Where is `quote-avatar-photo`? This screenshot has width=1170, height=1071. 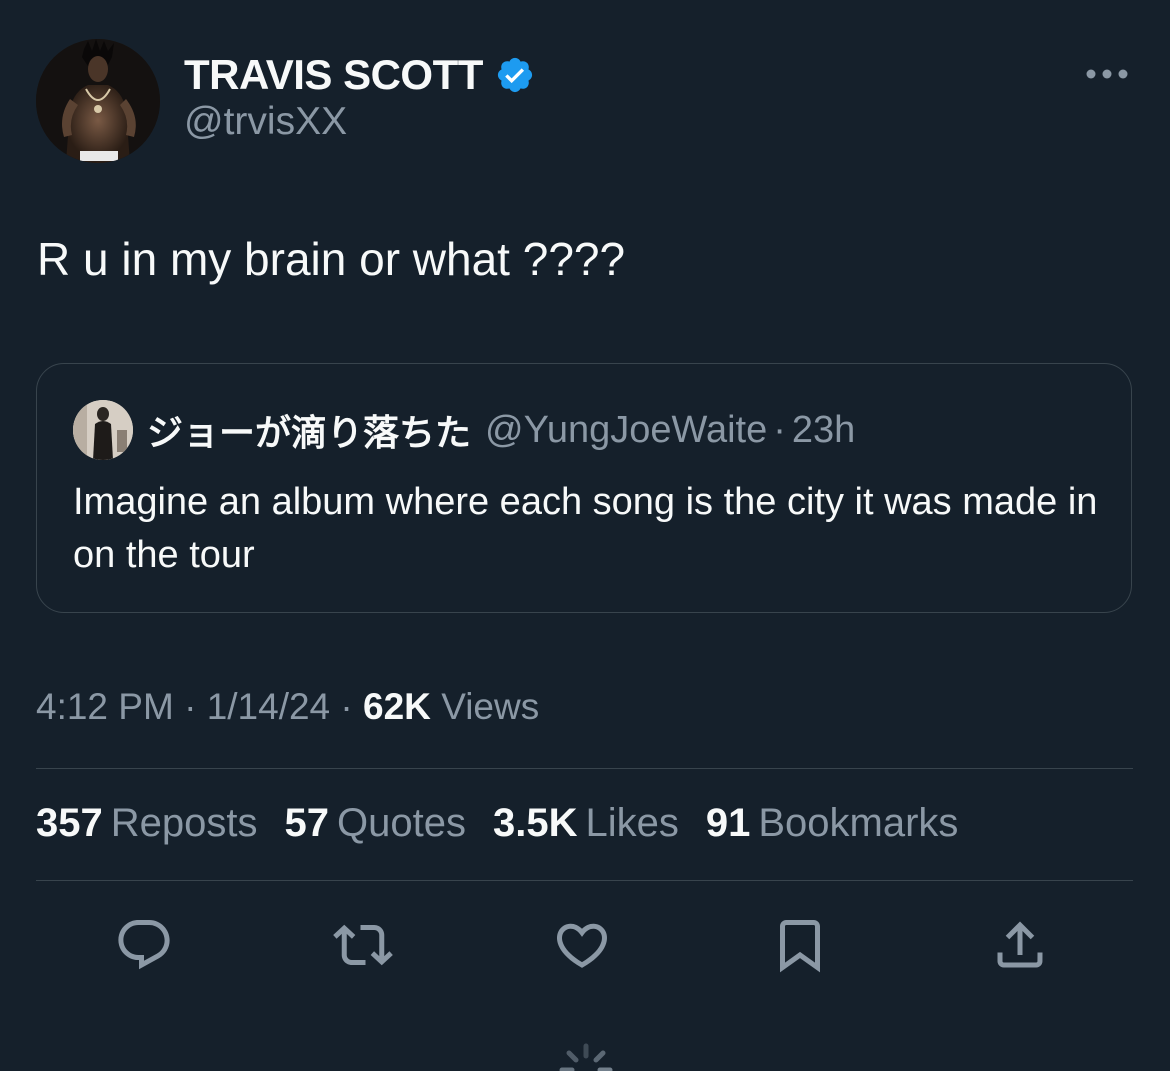 quote-avatar-photo is located at coordinates (103, 430).